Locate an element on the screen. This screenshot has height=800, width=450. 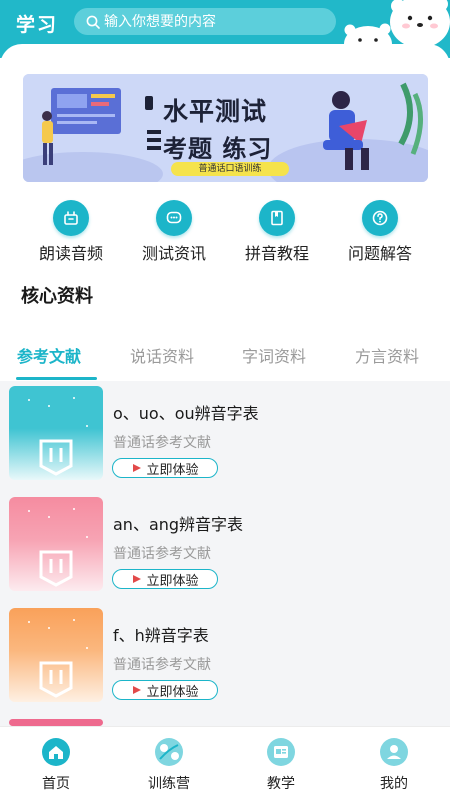
home-icon is located at coordinates (56, 752).